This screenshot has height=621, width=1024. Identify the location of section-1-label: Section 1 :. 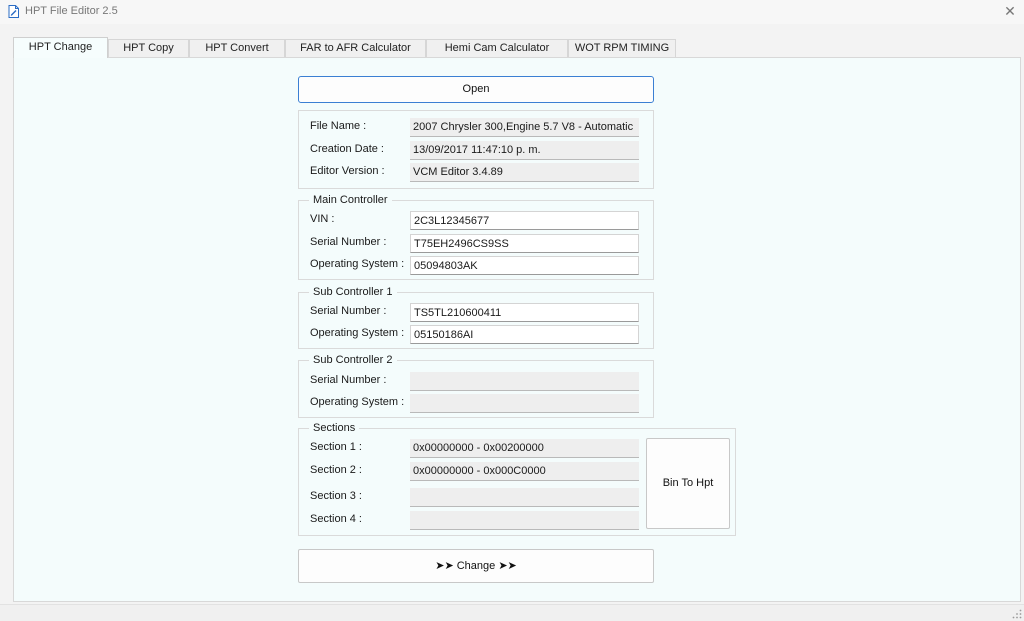
(336, 447).